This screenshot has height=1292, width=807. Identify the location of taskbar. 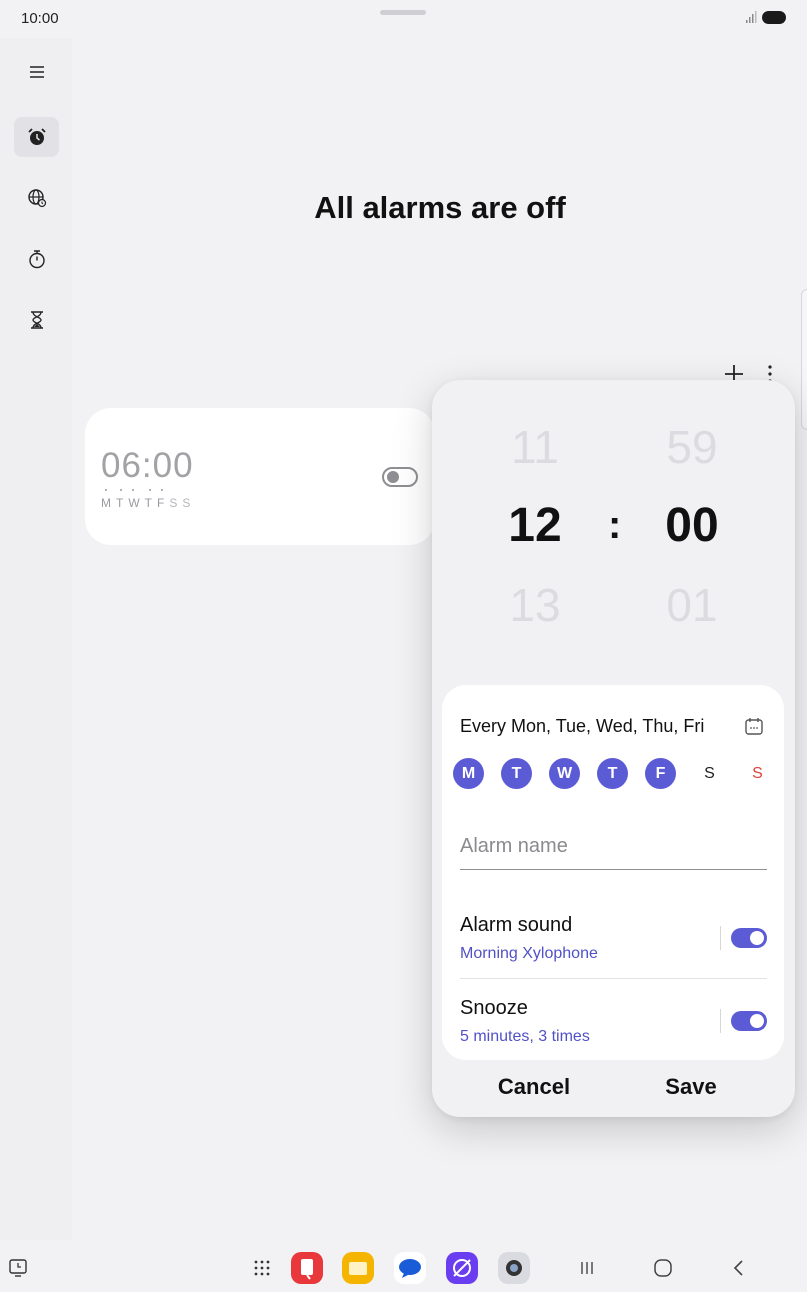
(403, 1266).